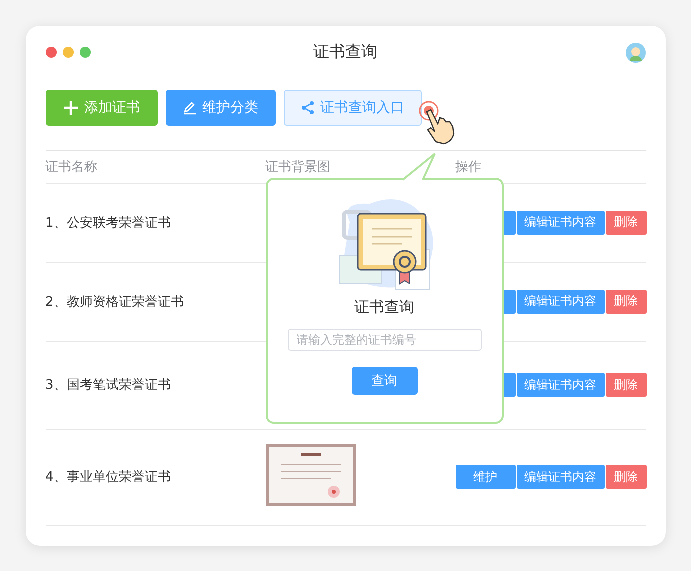 Image resolution: width=691 pixels, height=571 pixels. What do you see at coordinates (298, 167) in the screenshot?
I see `column-header: 证书背景图` at bounding box center [298, 167].